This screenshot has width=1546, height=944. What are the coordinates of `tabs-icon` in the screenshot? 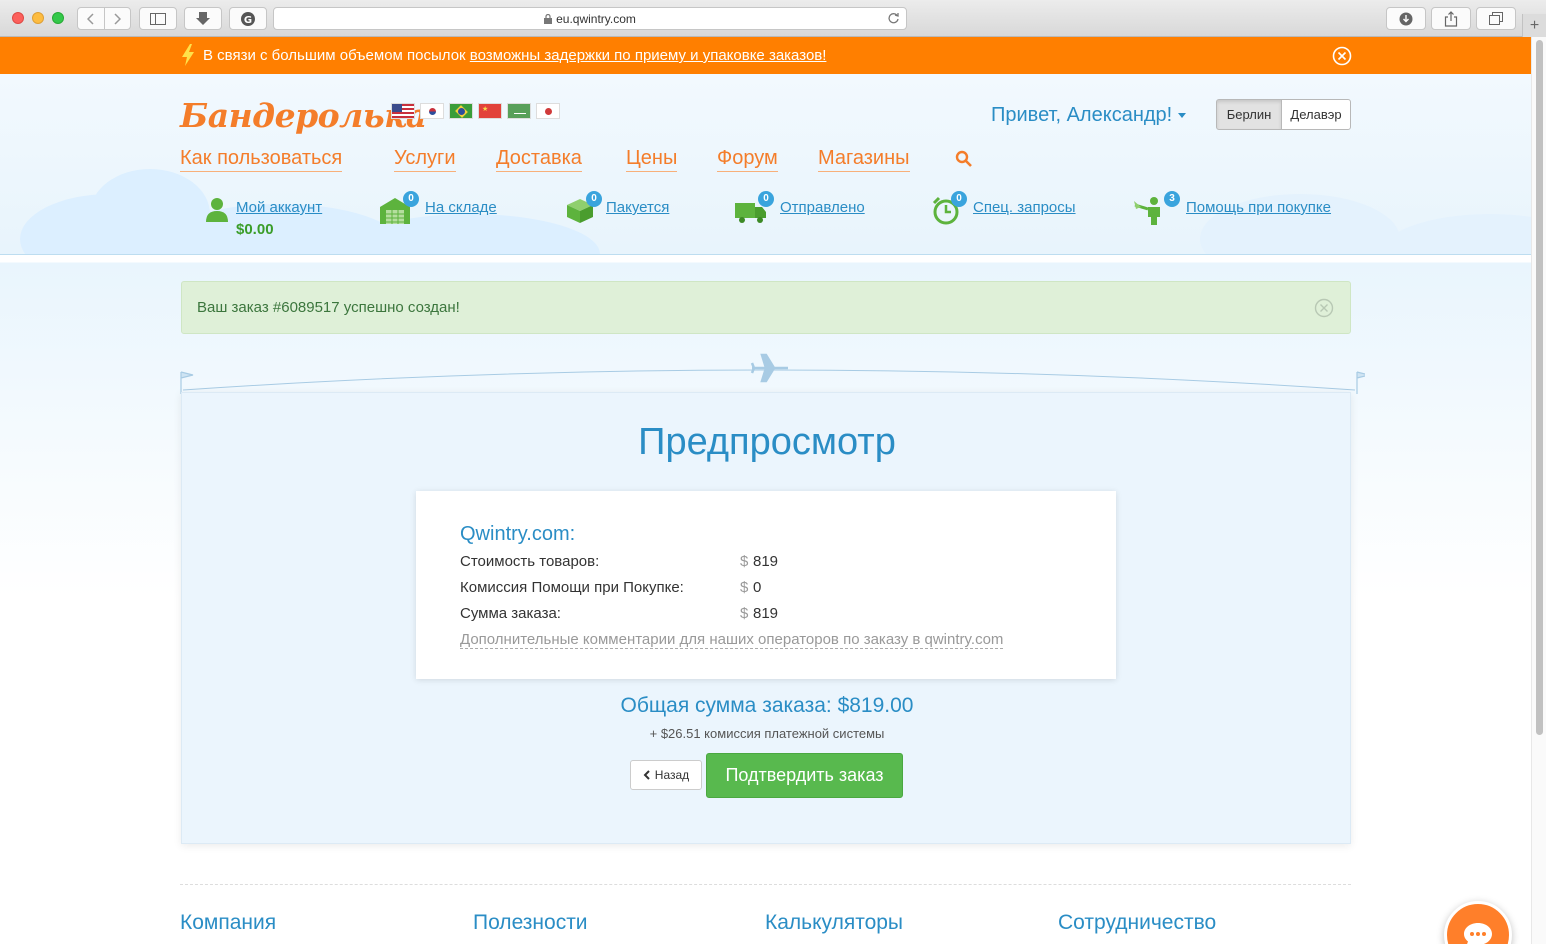 It's located at (1496, 18).